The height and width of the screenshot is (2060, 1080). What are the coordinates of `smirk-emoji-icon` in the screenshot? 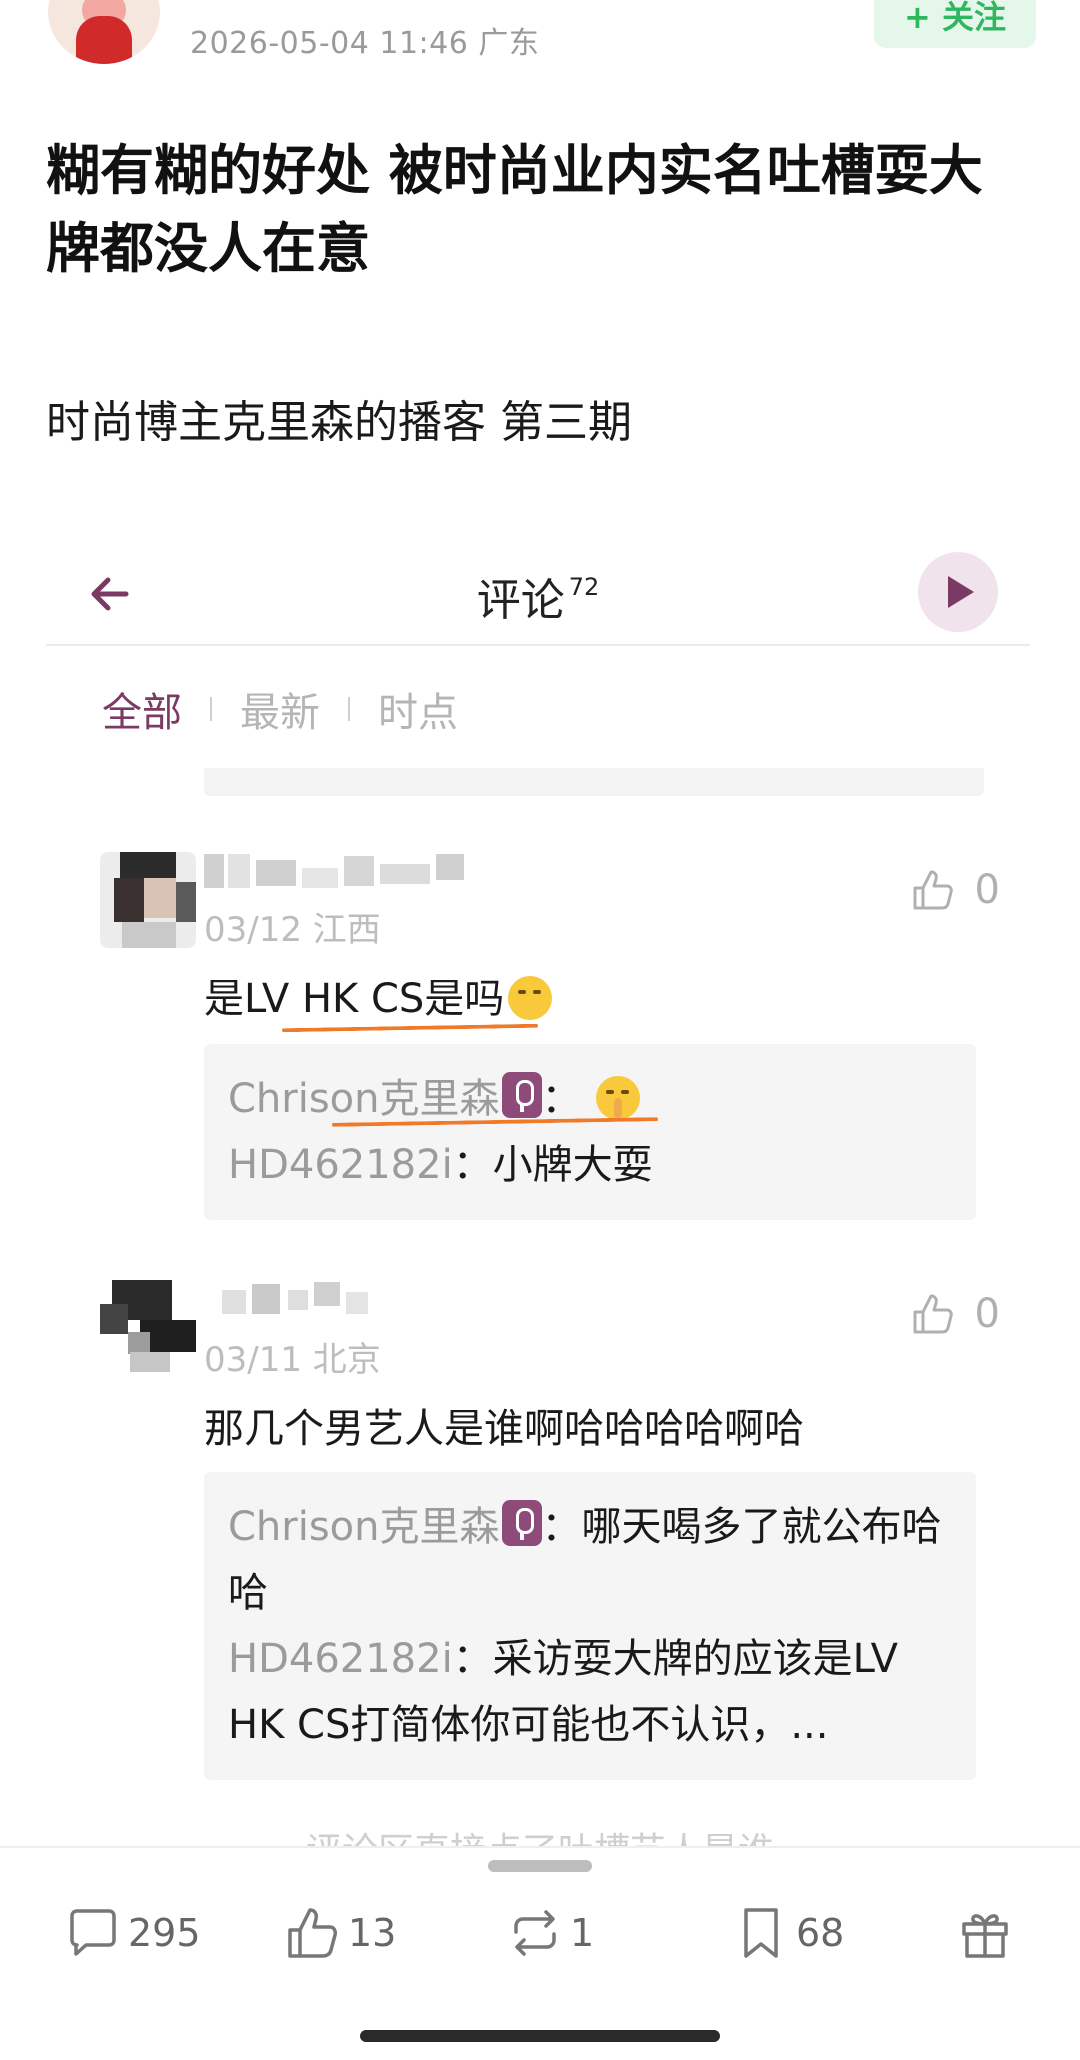 It's located at (530, 998).